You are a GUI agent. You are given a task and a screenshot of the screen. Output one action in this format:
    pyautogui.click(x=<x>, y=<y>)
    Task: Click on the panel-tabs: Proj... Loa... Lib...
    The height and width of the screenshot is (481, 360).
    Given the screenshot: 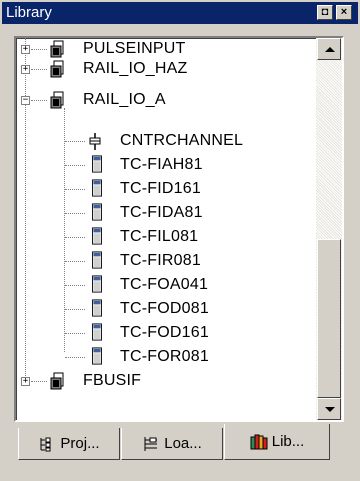 What is the action you would take?
    pyautogui.click(x=179, y=447)
    